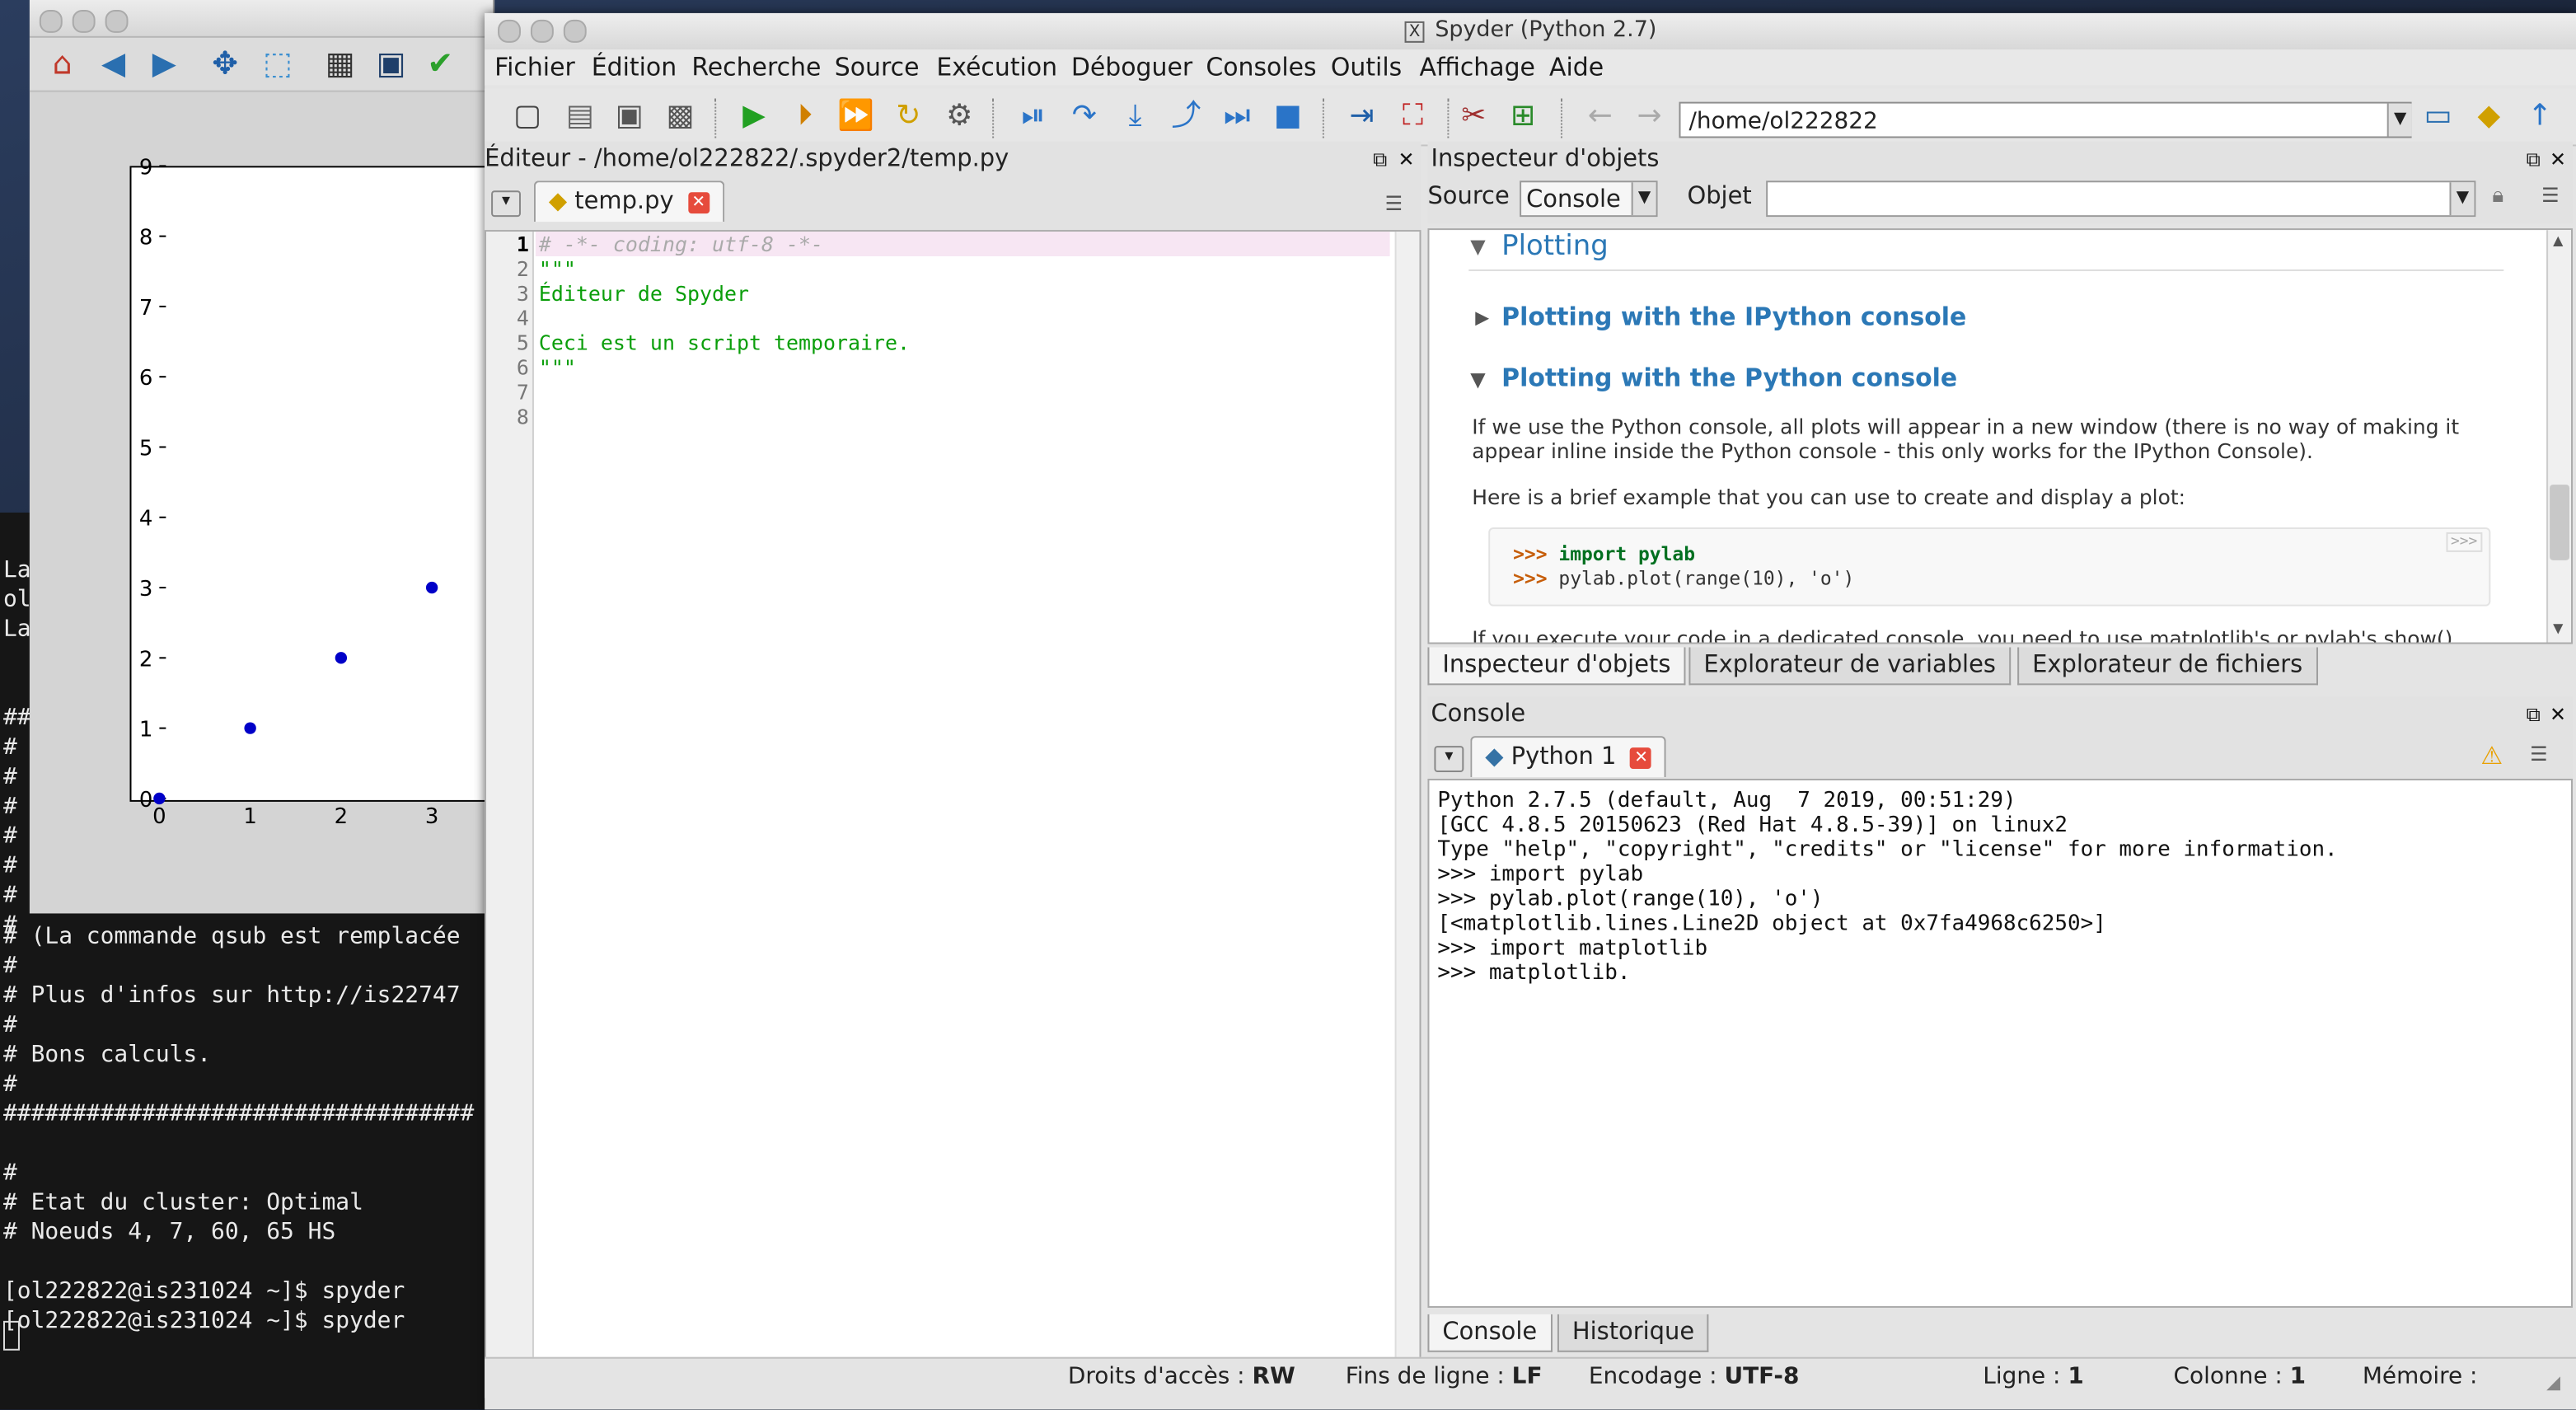  What do you see at coordinates (2559, 437) in the screenshot?
I see `help-scrollbar: ▲ ▼` at bounding box center [2559, 437].